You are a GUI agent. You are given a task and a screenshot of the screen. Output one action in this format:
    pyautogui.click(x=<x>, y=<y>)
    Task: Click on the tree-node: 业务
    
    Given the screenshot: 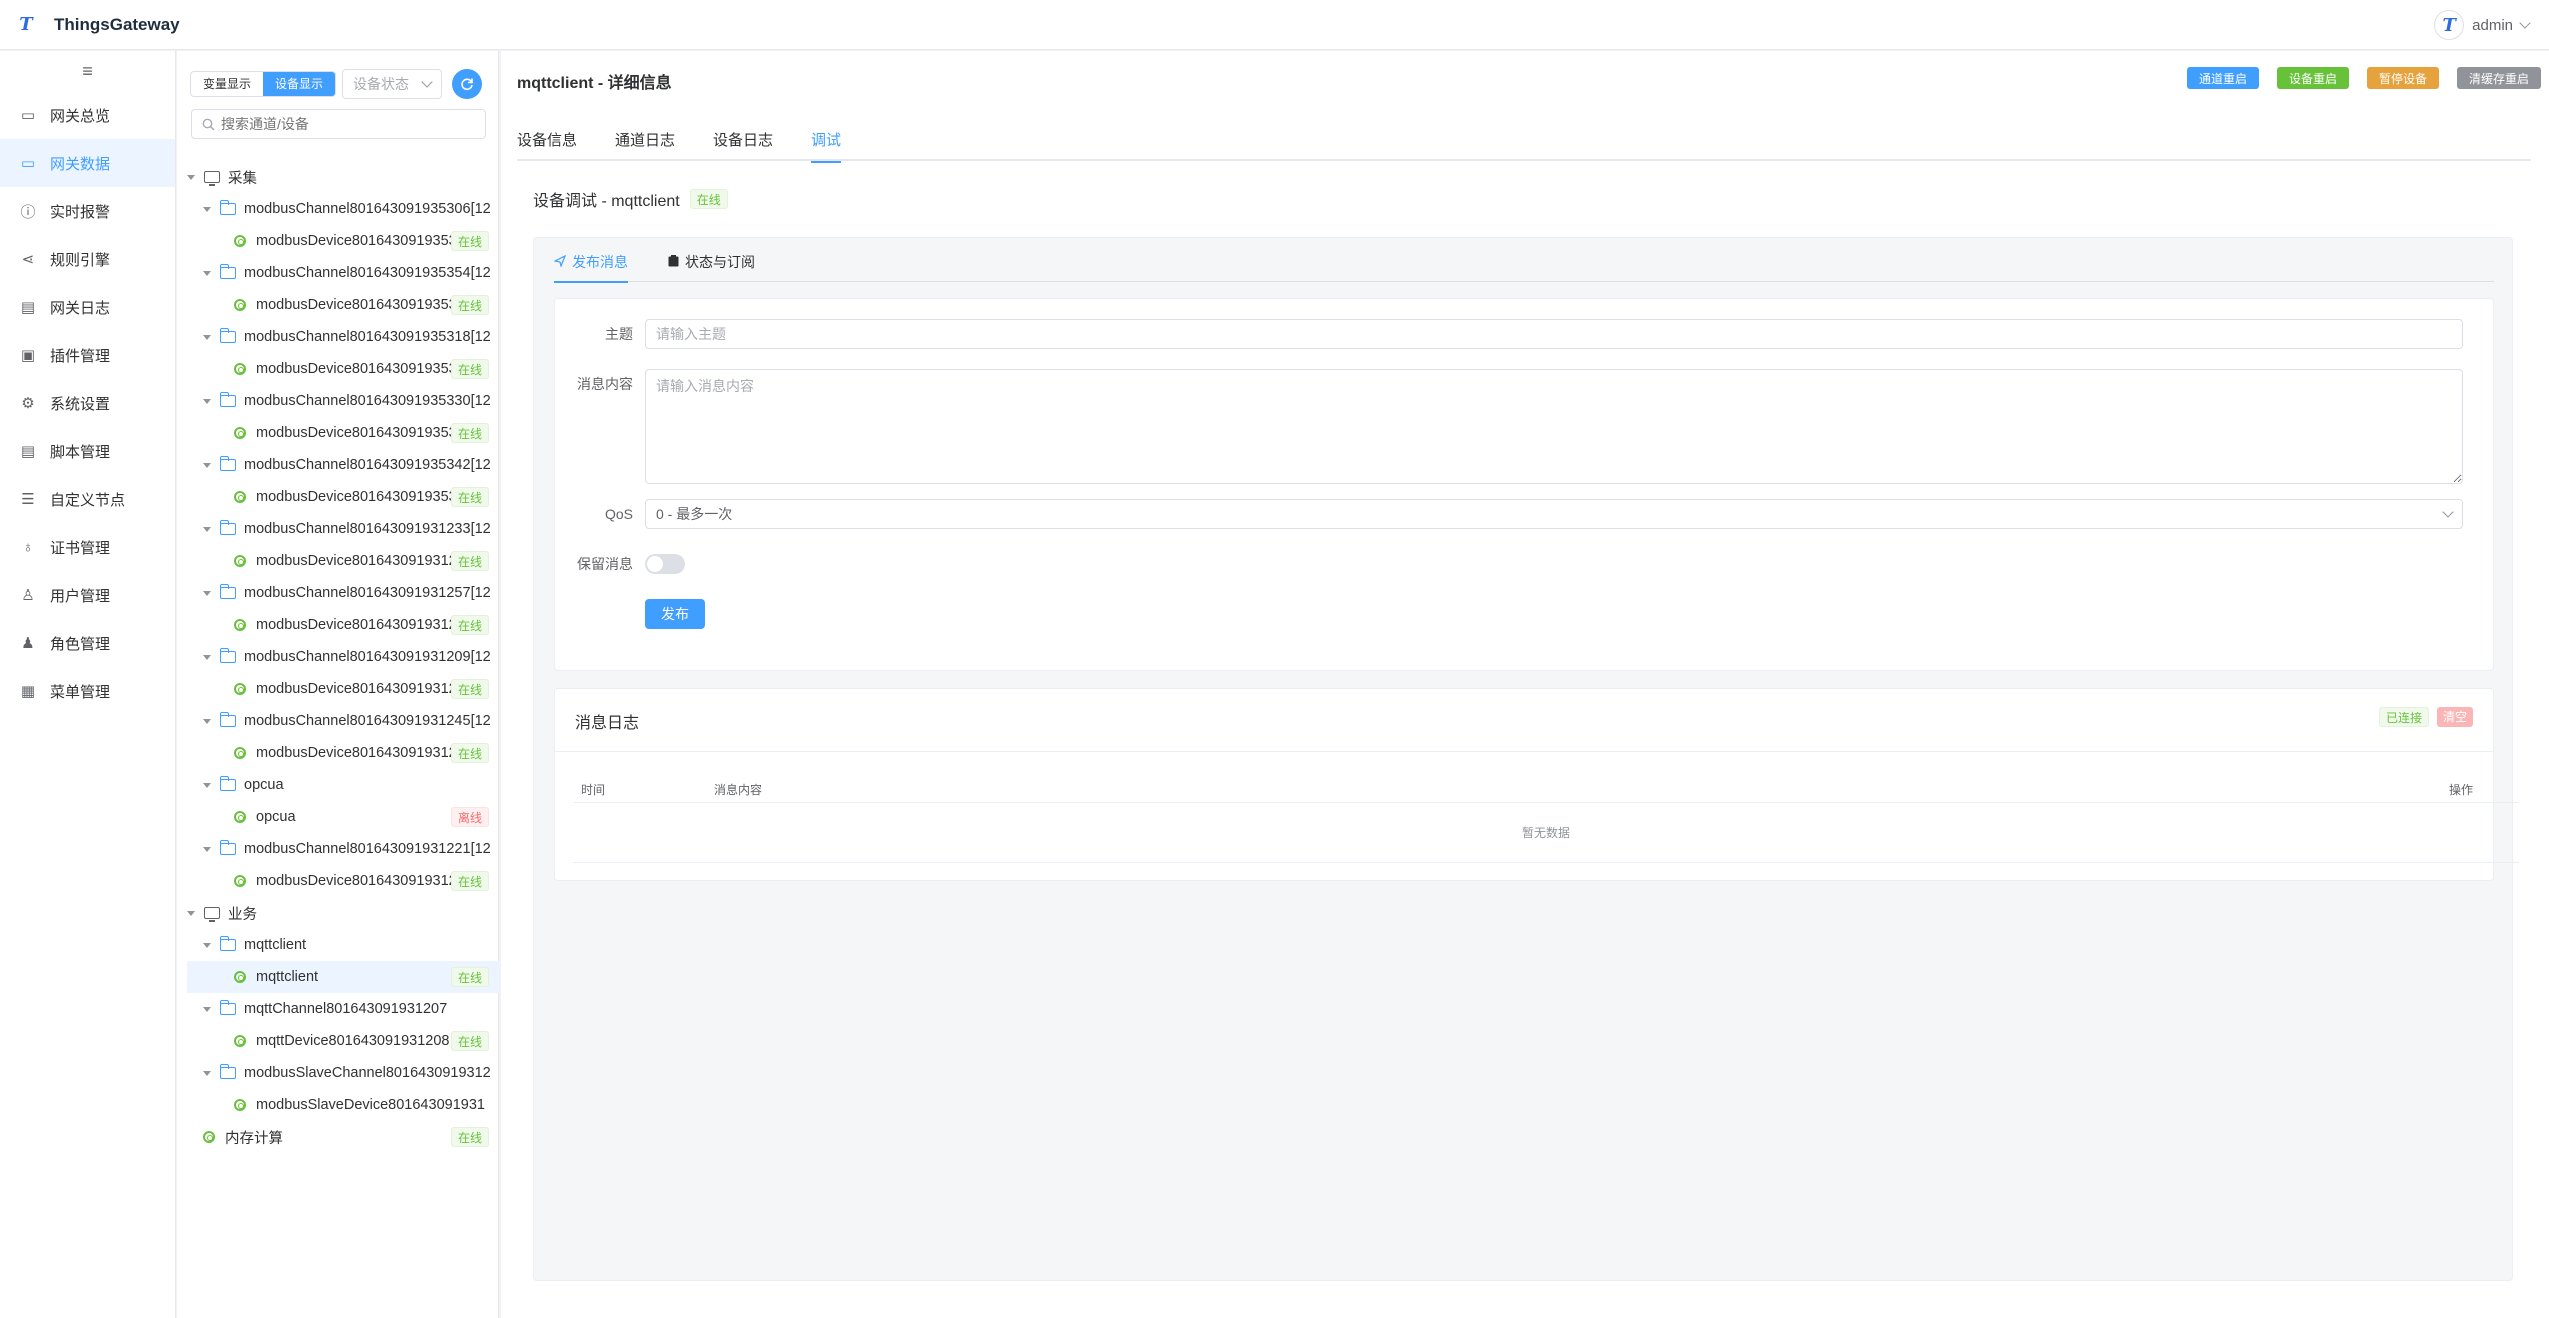 What is the action you would take?
    pyautogui.click(x=343, y=913)
    